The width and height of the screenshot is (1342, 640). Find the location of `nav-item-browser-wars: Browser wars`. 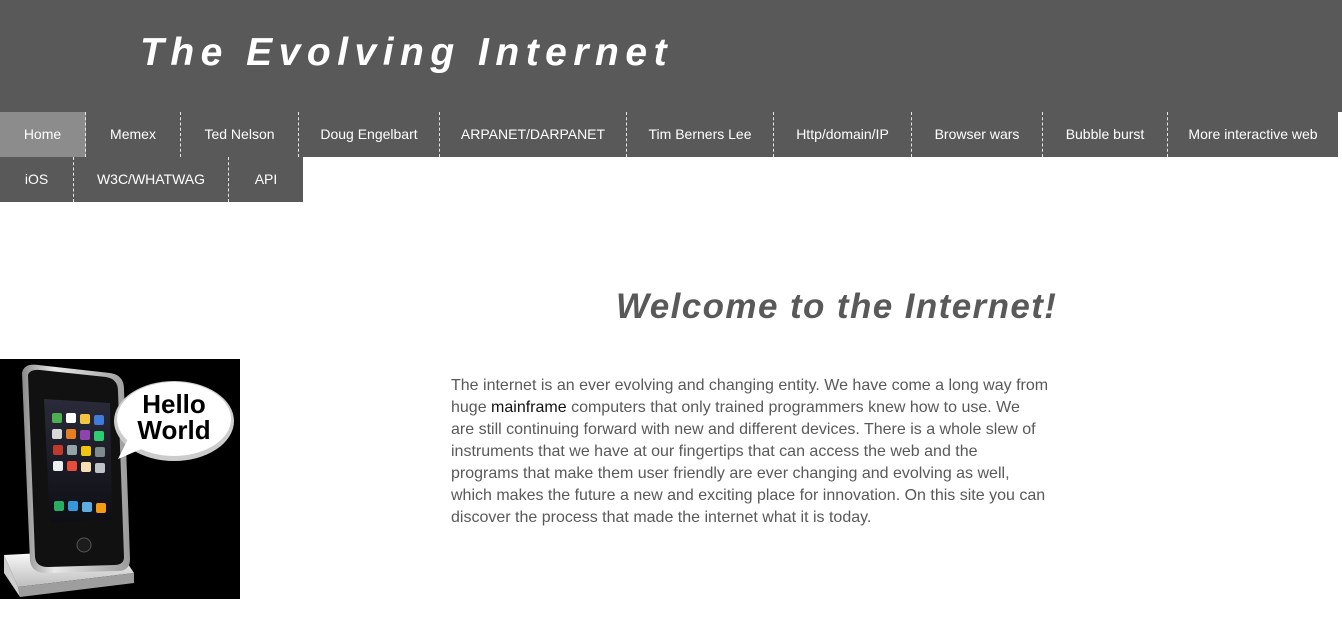

nav-item-browser-wars: Browser wars is located at coordinates (977, 134).